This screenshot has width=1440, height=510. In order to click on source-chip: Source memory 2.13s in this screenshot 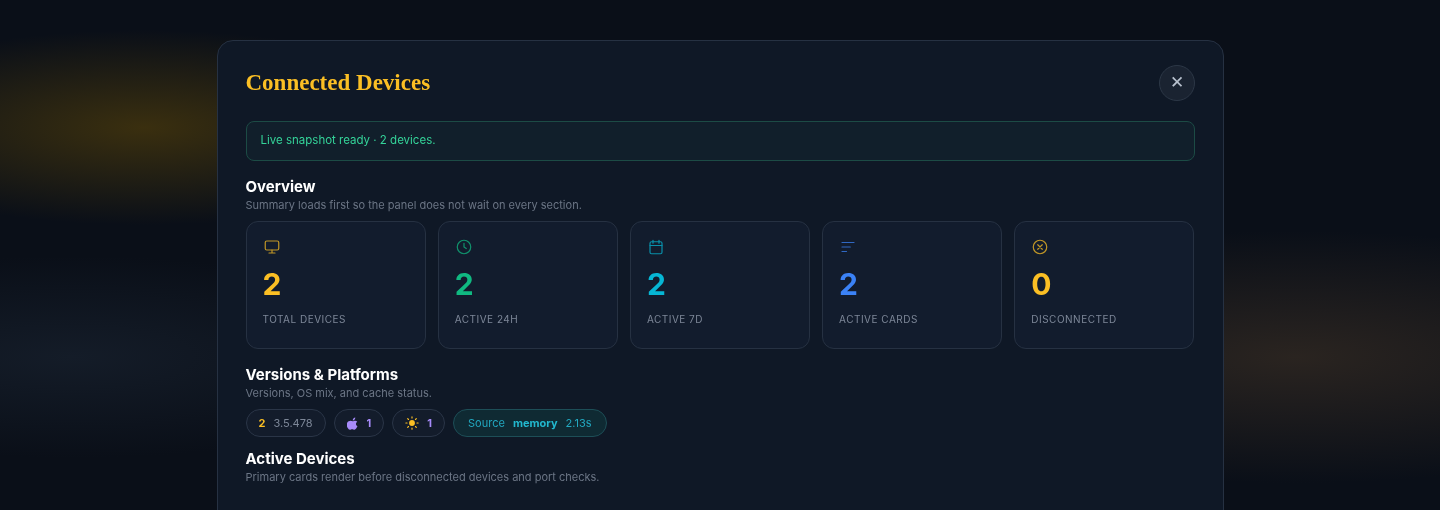, I will do `click(530, 423)`.